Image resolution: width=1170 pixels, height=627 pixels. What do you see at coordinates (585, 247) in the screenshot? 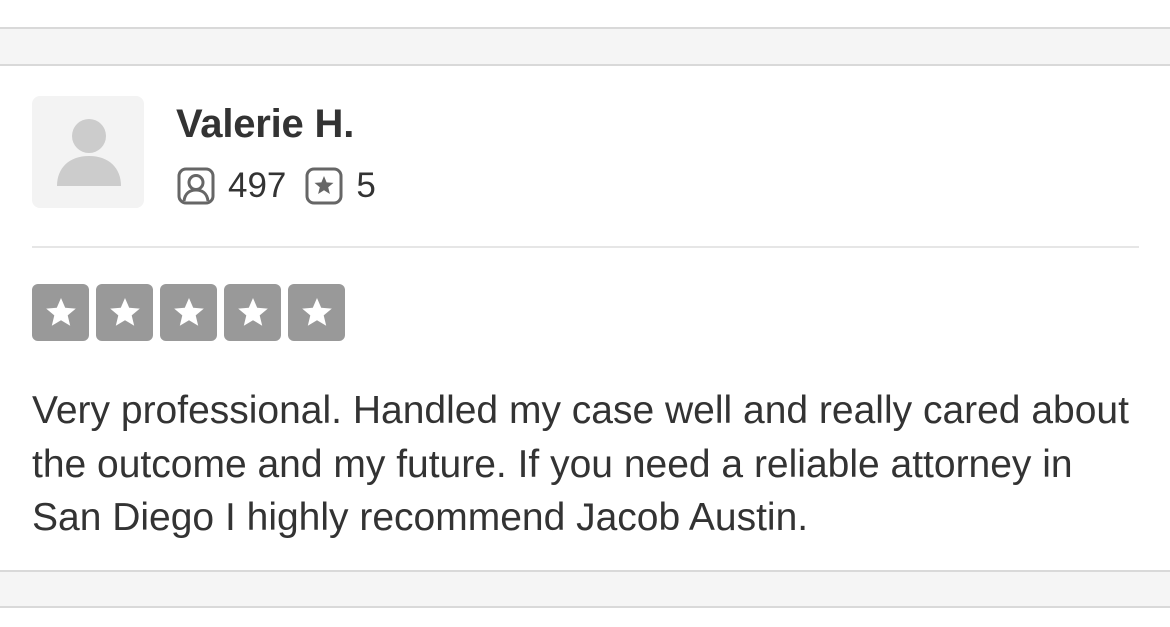
I see `header-divider` at bounding box center [585, 247].